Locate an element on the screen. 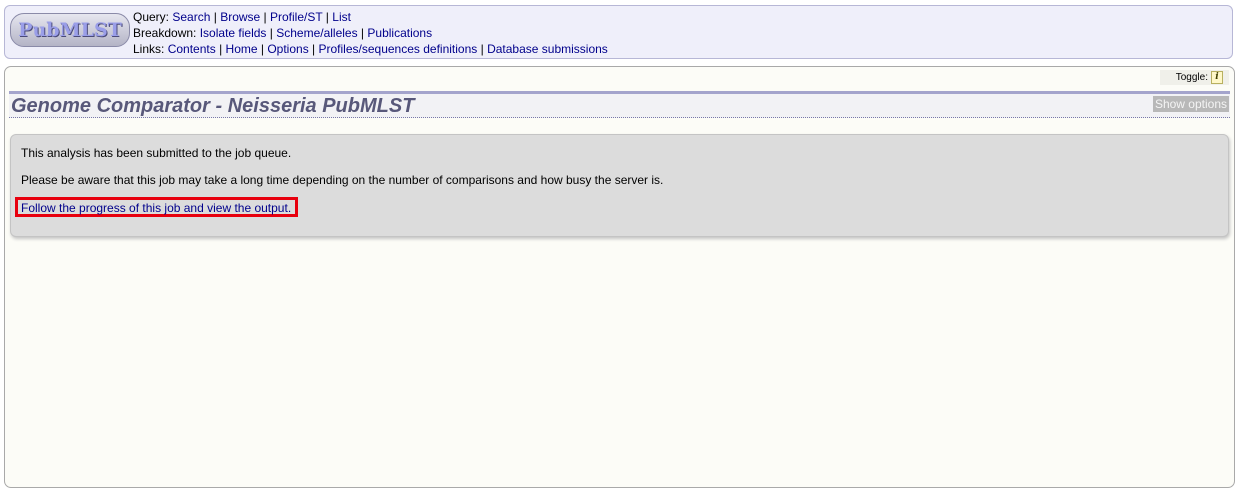 This screenshot has width=1239, height=493. info-toggle-icon: i is located at coordinates (1217, 77).